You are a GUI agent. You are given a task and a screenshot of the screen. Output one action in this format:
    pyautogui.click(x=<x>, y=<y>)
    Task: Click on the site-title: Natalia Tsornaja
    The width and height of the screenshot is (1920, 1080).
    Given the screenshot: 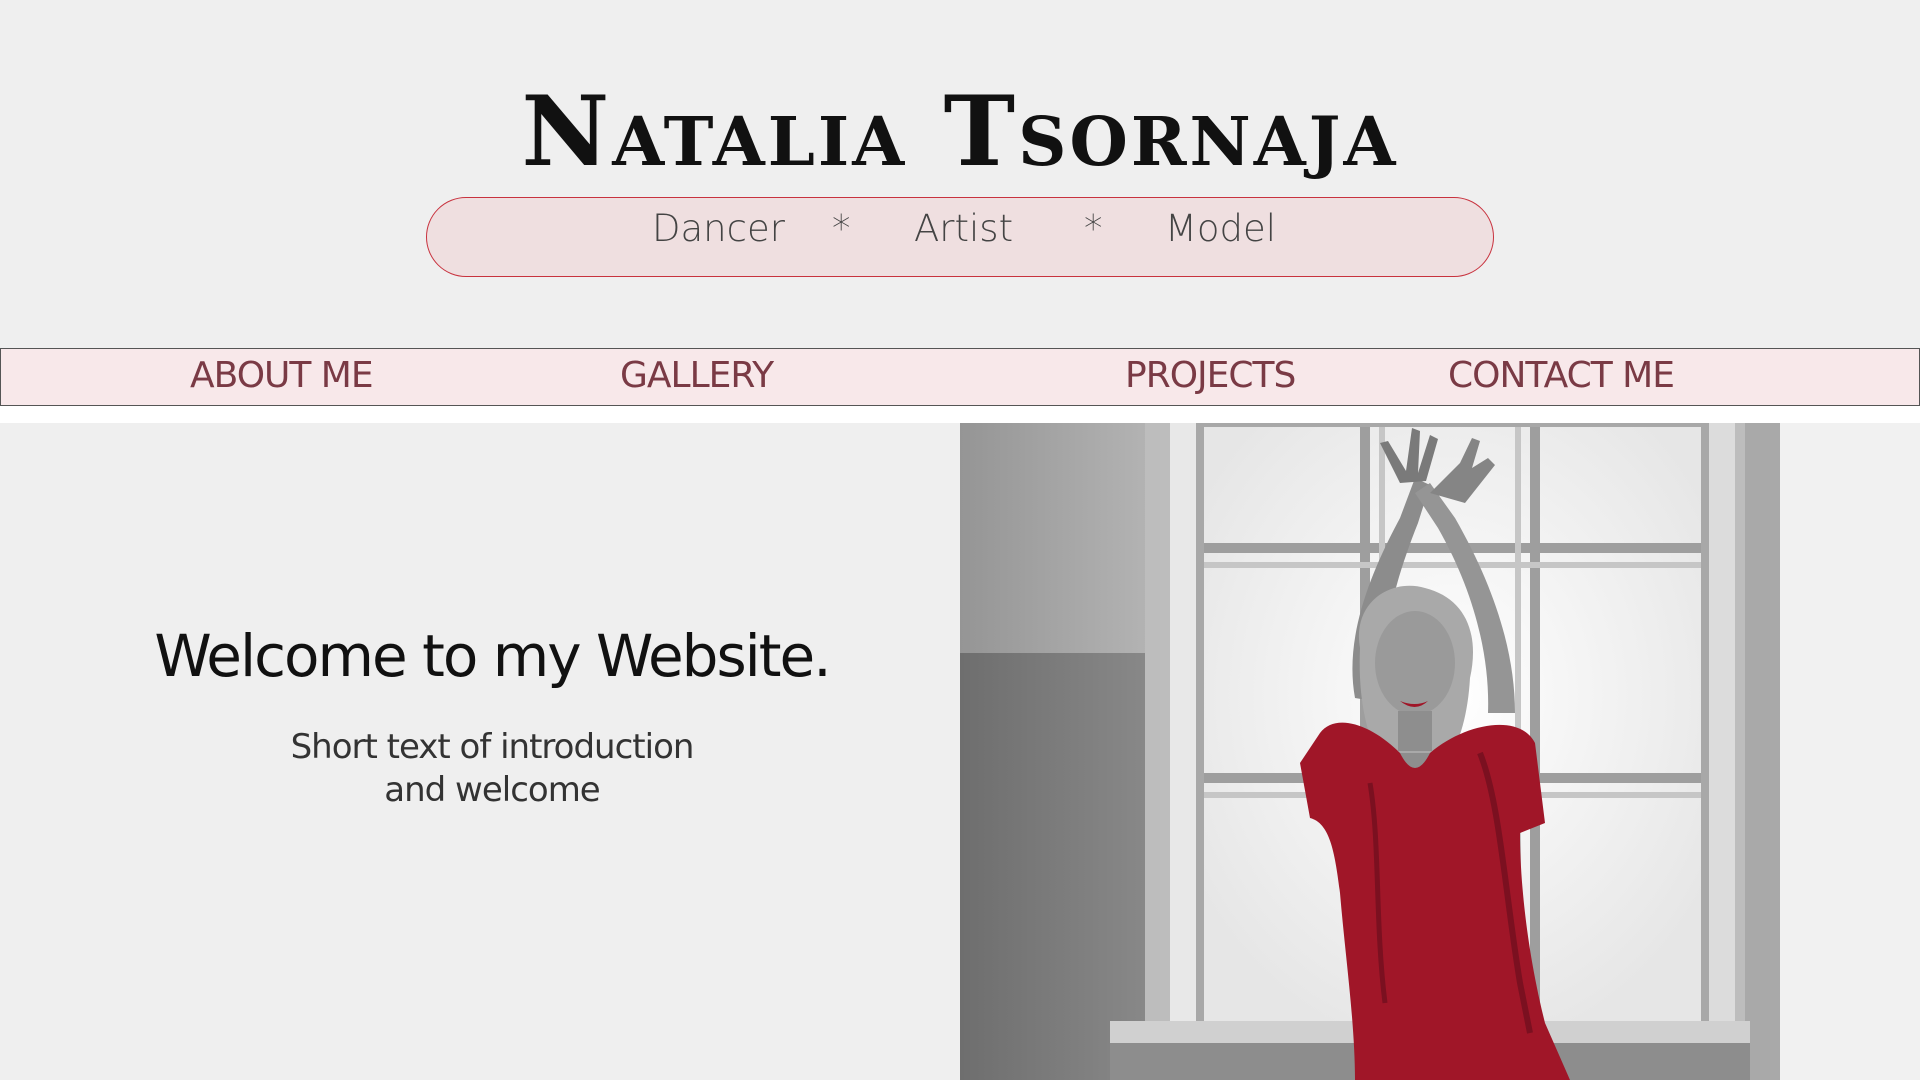 What is the action you would take?
    pyautogui.click(x=960, y=131)
    